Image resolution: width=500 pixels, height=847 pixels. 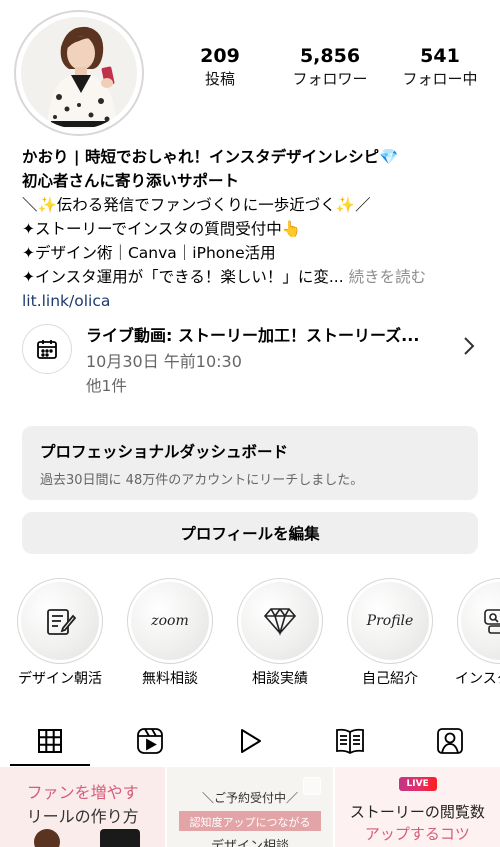 I want to click on bio-line: ✦デザイン術｜Canva｜iPhone活用, so click(x=149, y=253).